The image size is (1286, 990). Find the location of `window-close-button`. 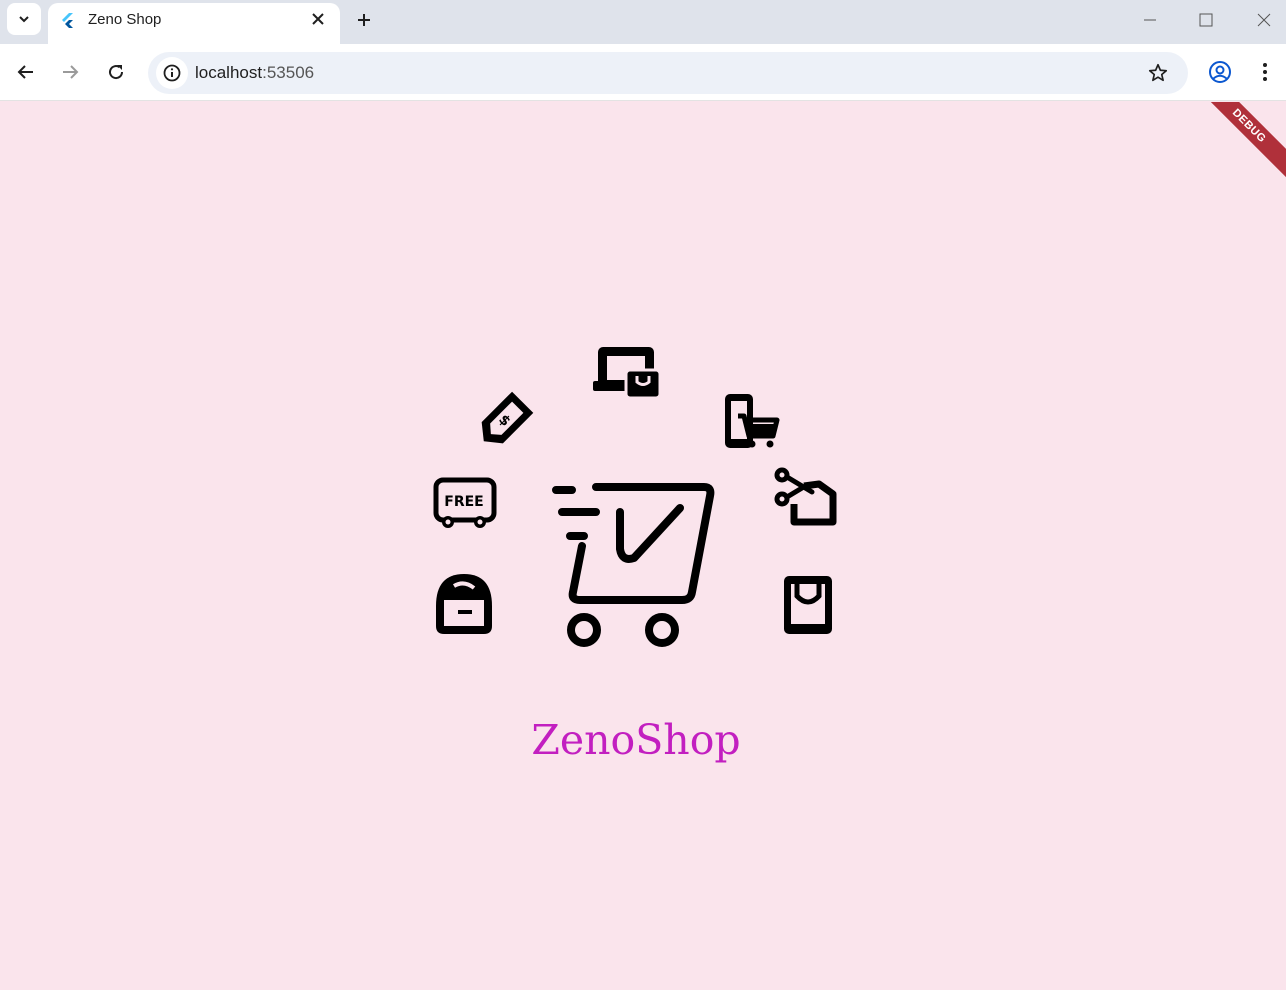

window-close-button is located at coordinates (1264, 20).